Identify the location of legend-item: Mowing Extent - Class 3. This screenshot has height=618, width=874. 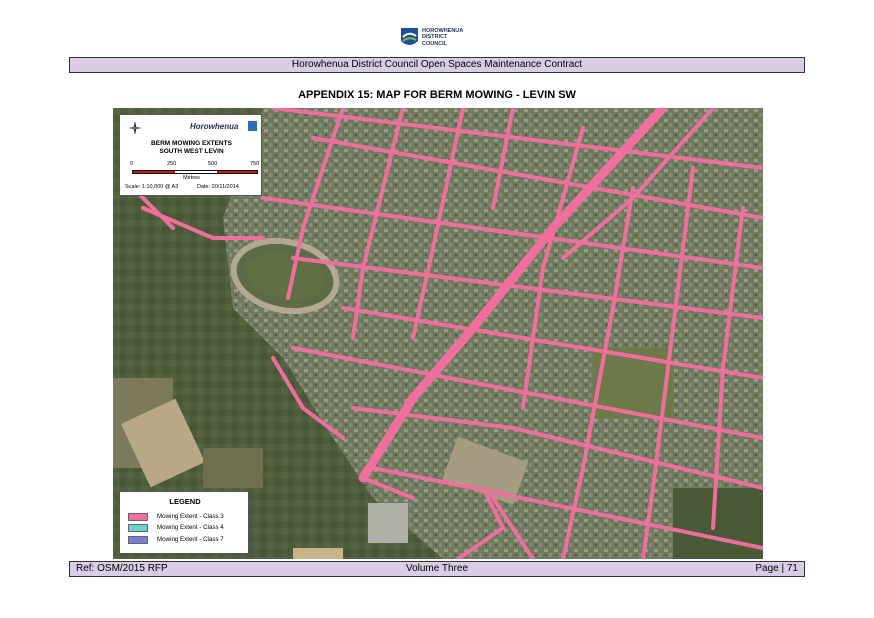
(188, 517).